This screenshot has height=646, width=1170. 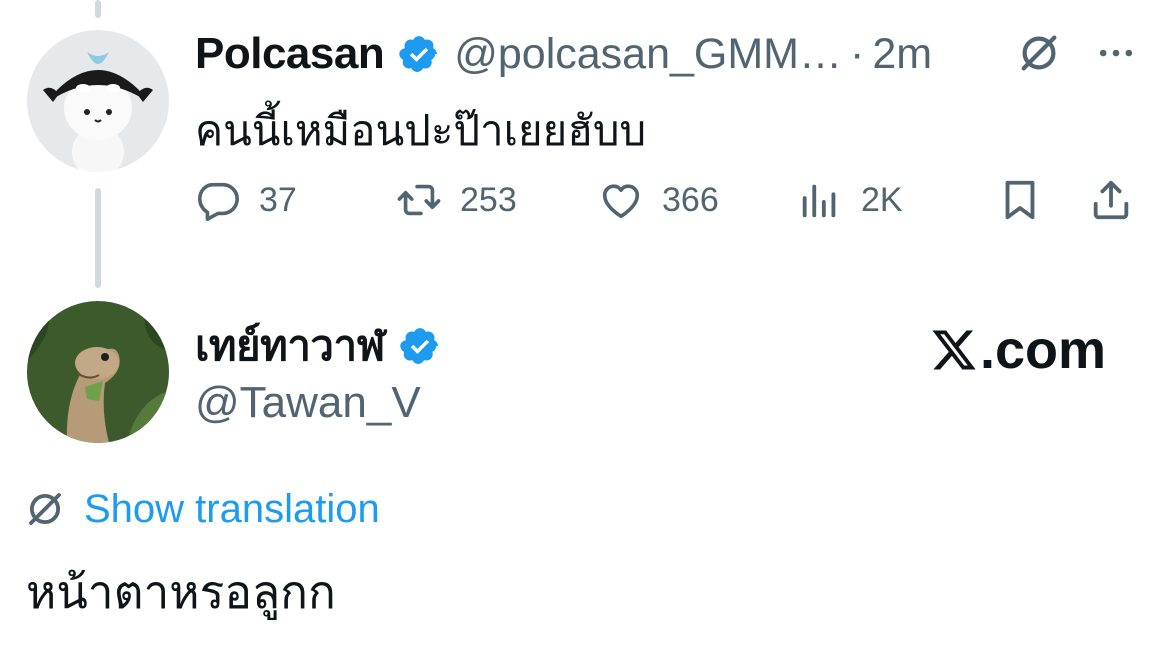 What do you see at coordinates (232, 509) in the screenshot?
I see `show-translation-link: Show translation` at bounding box center [232, 509].